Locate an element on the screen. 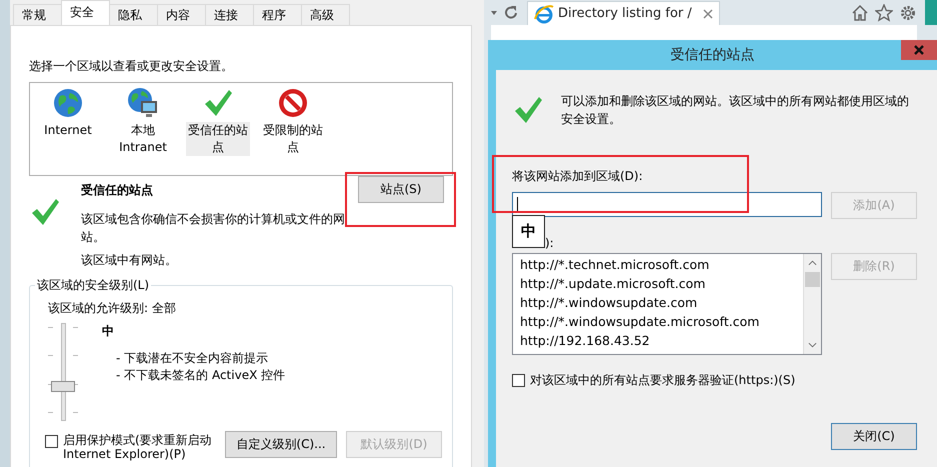 The height and width of the screenshot is (467, 937). close-dialog-button: 关闭(C) is located at coordinates (874, 436).